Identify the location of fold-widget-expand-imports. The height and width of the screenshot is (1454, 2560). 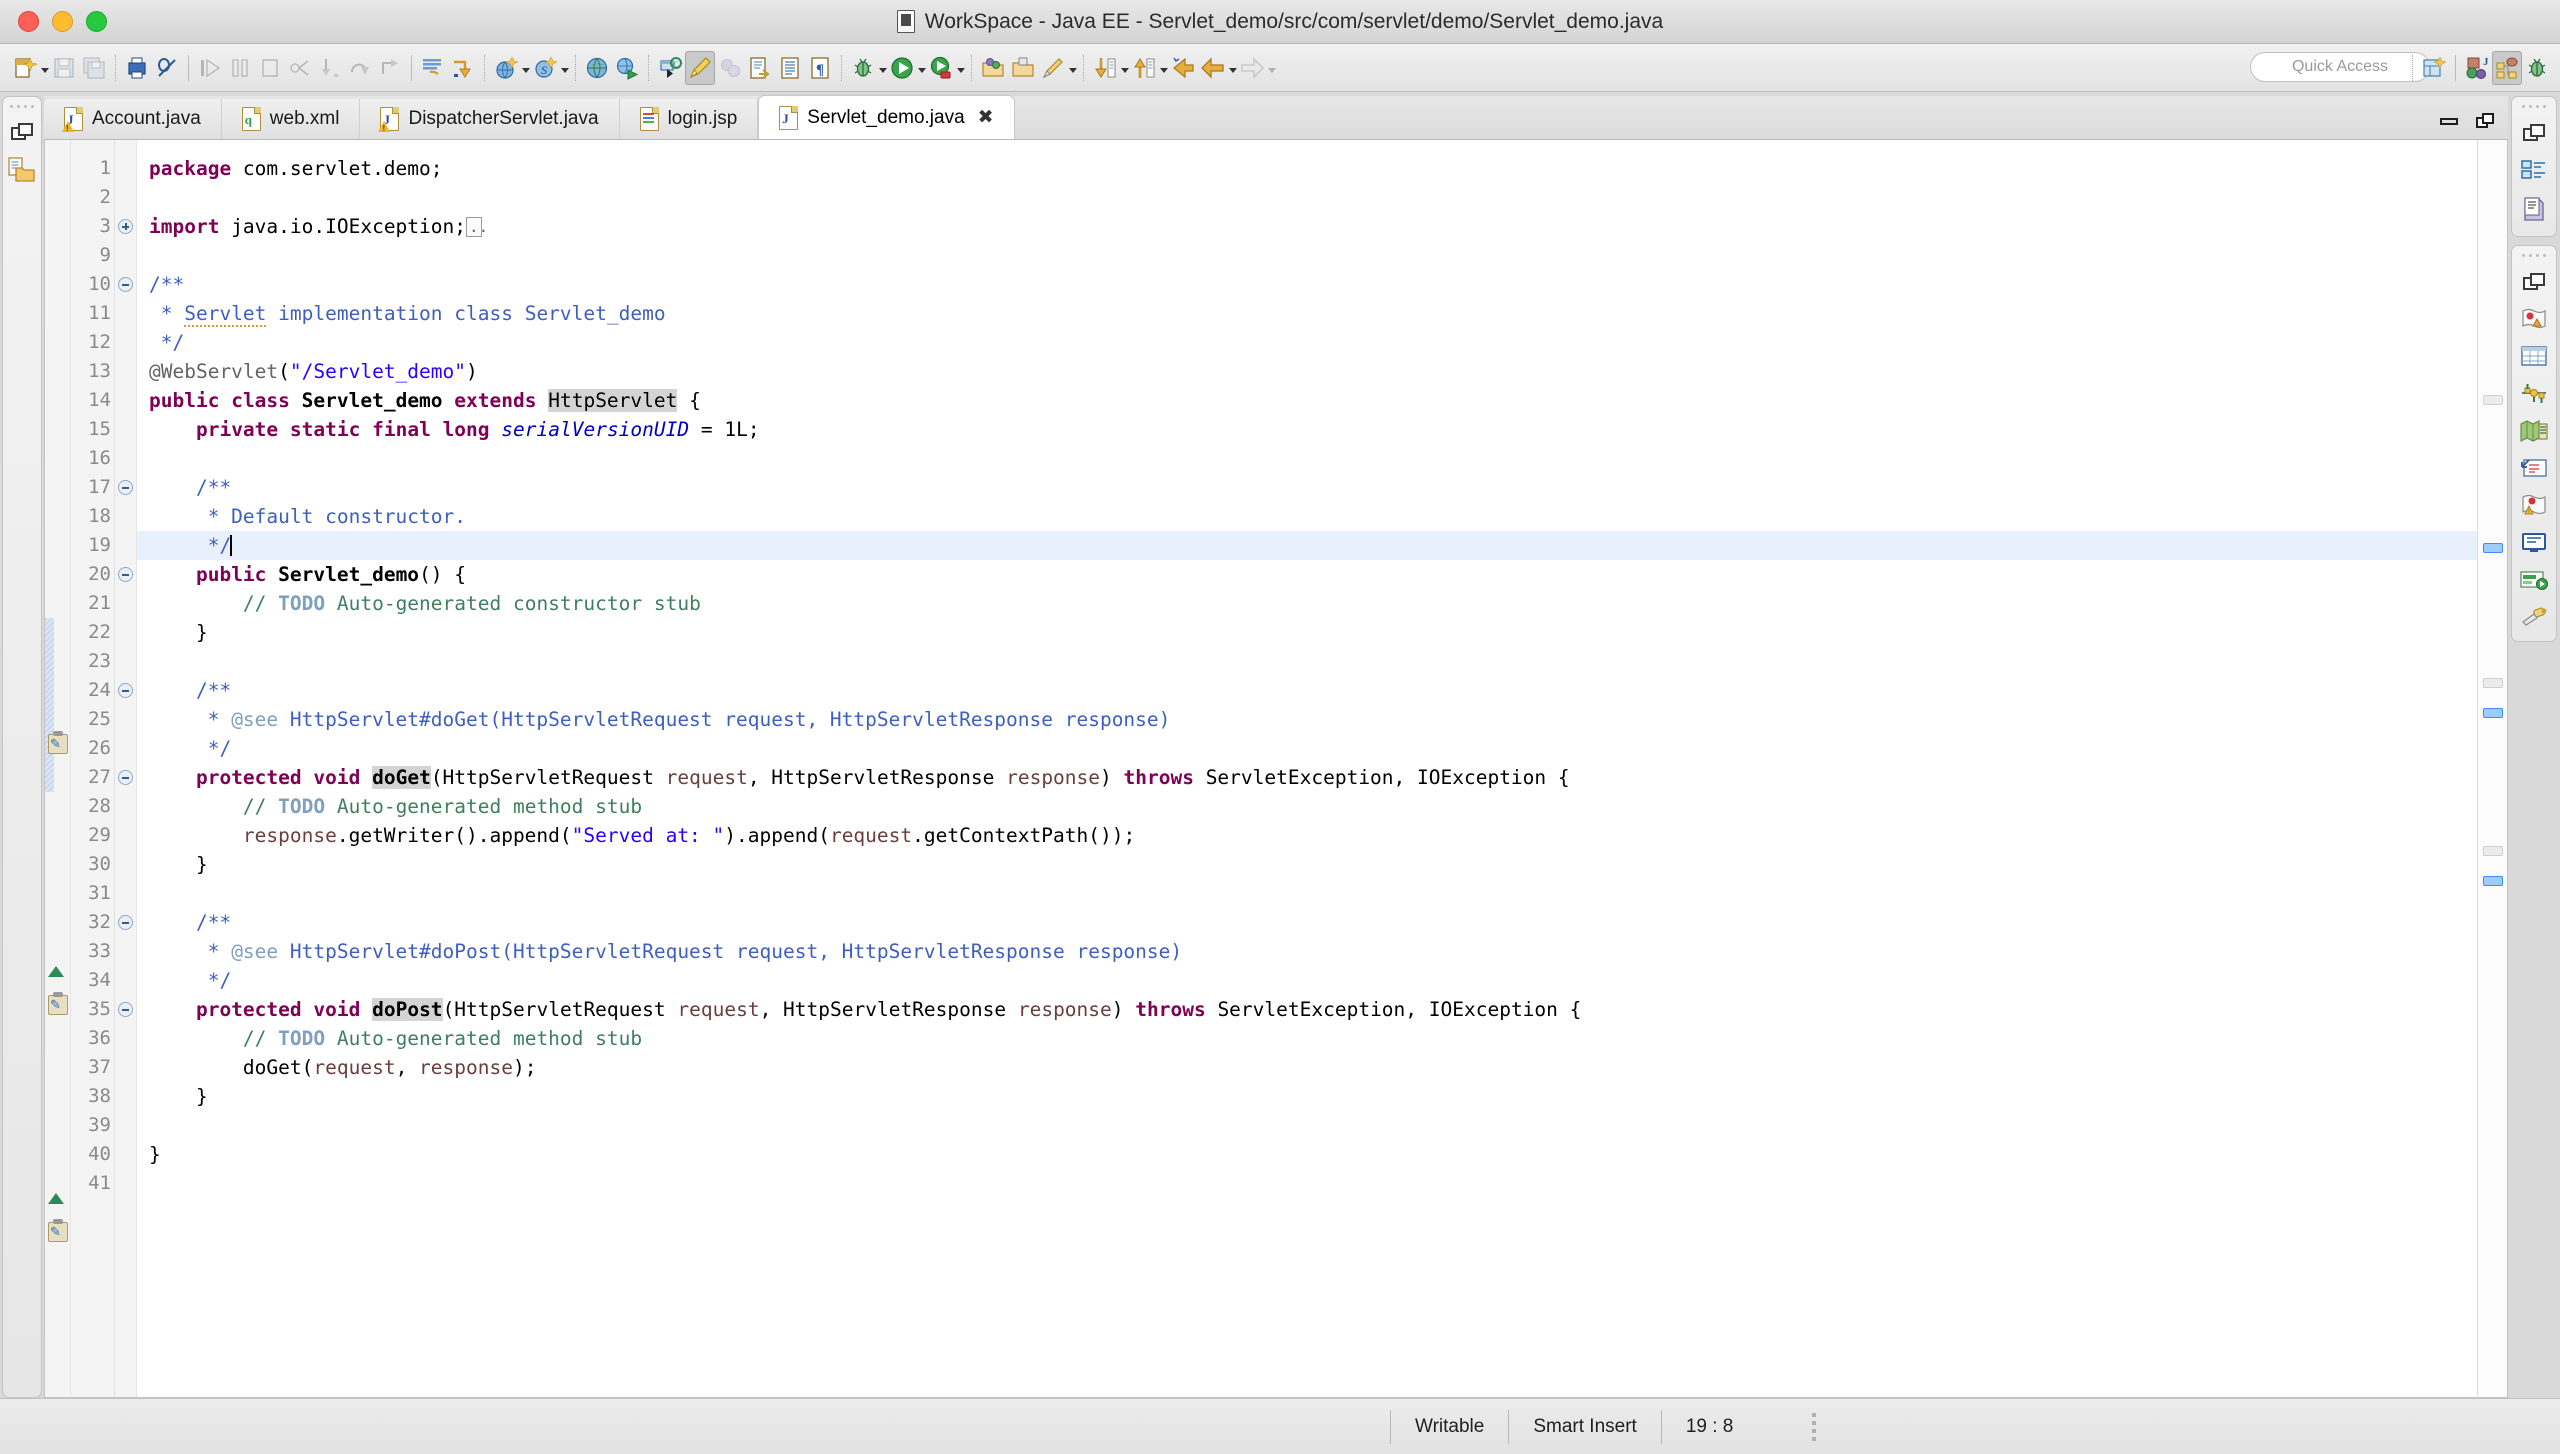
(125, 226).